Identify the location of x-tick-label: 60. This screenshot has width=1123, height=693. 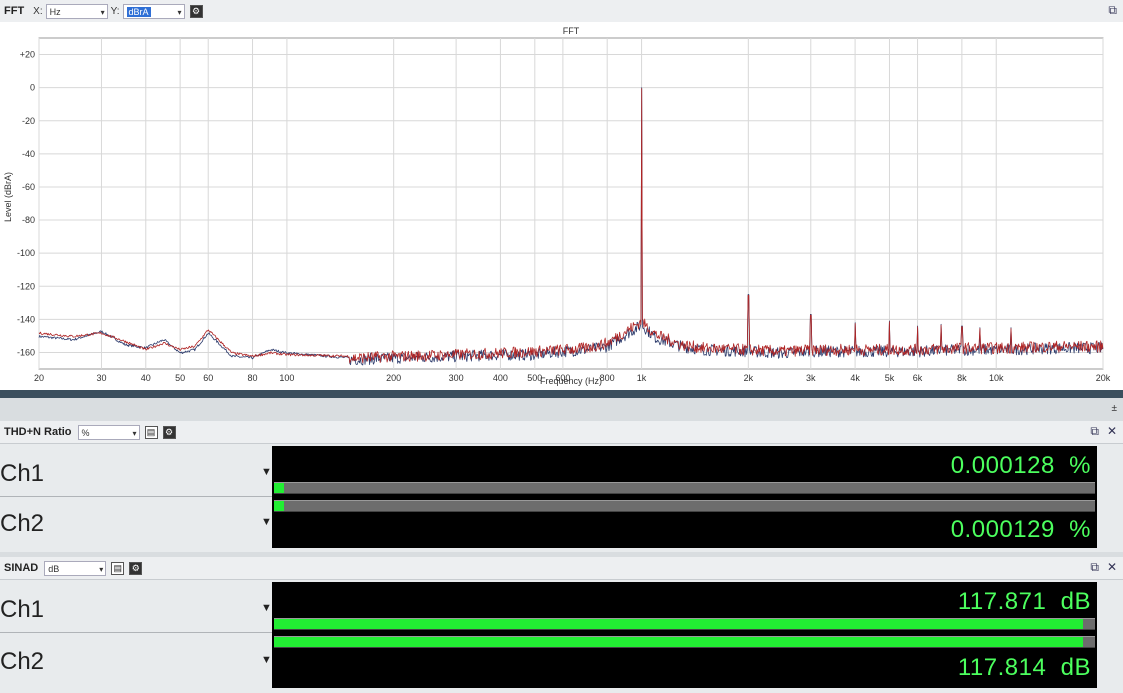
(208, 378).